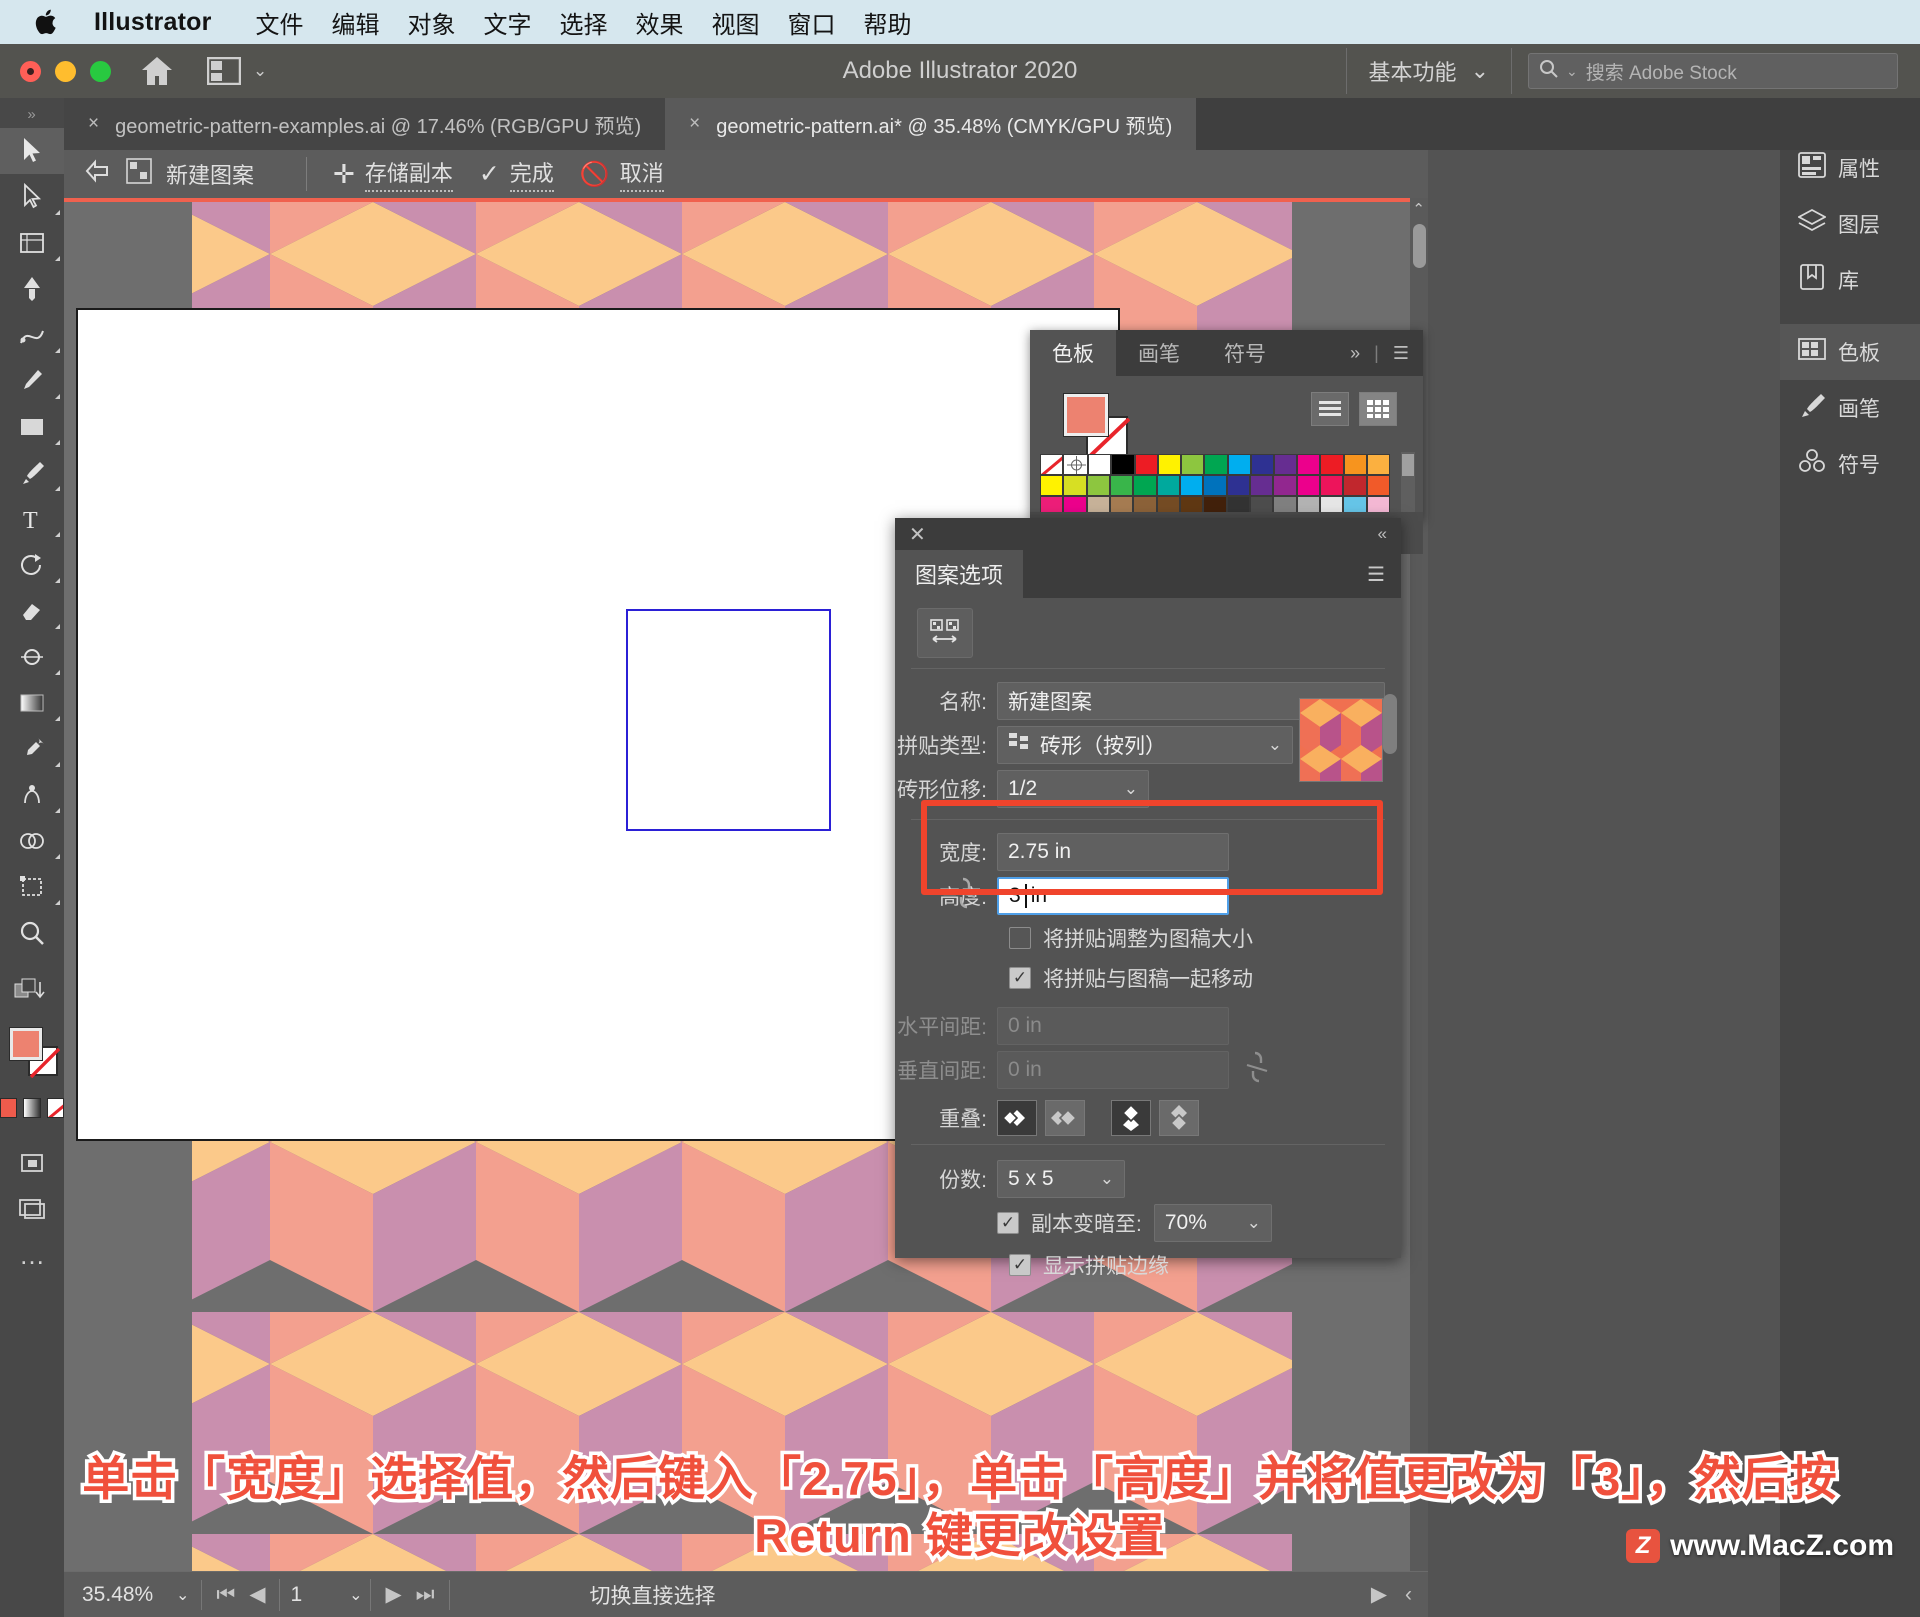 The image size is (1920, 1617). What do you see at coordinates (1113, 896) in the screenshot?
I see `height-input: 3 in` at bounding box center [1113, 896].